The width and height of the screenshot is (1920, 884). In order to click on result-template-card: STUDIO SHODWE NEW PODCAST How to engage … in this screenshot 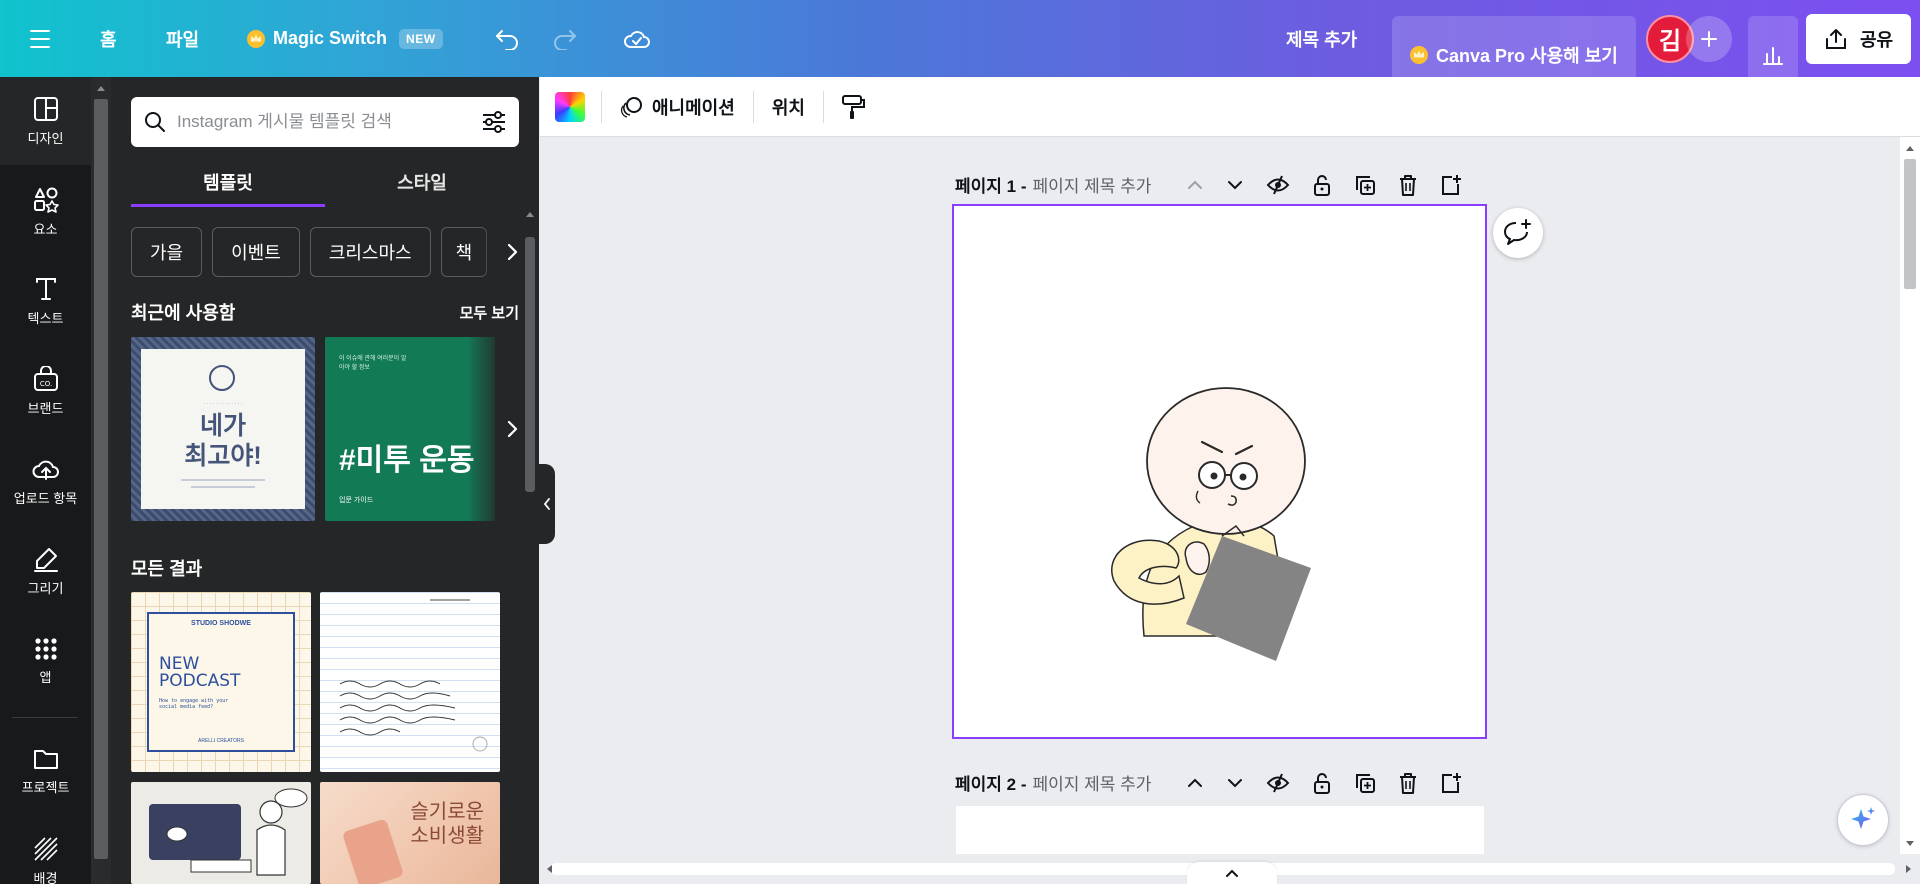, I will do `click(221, 682)`.